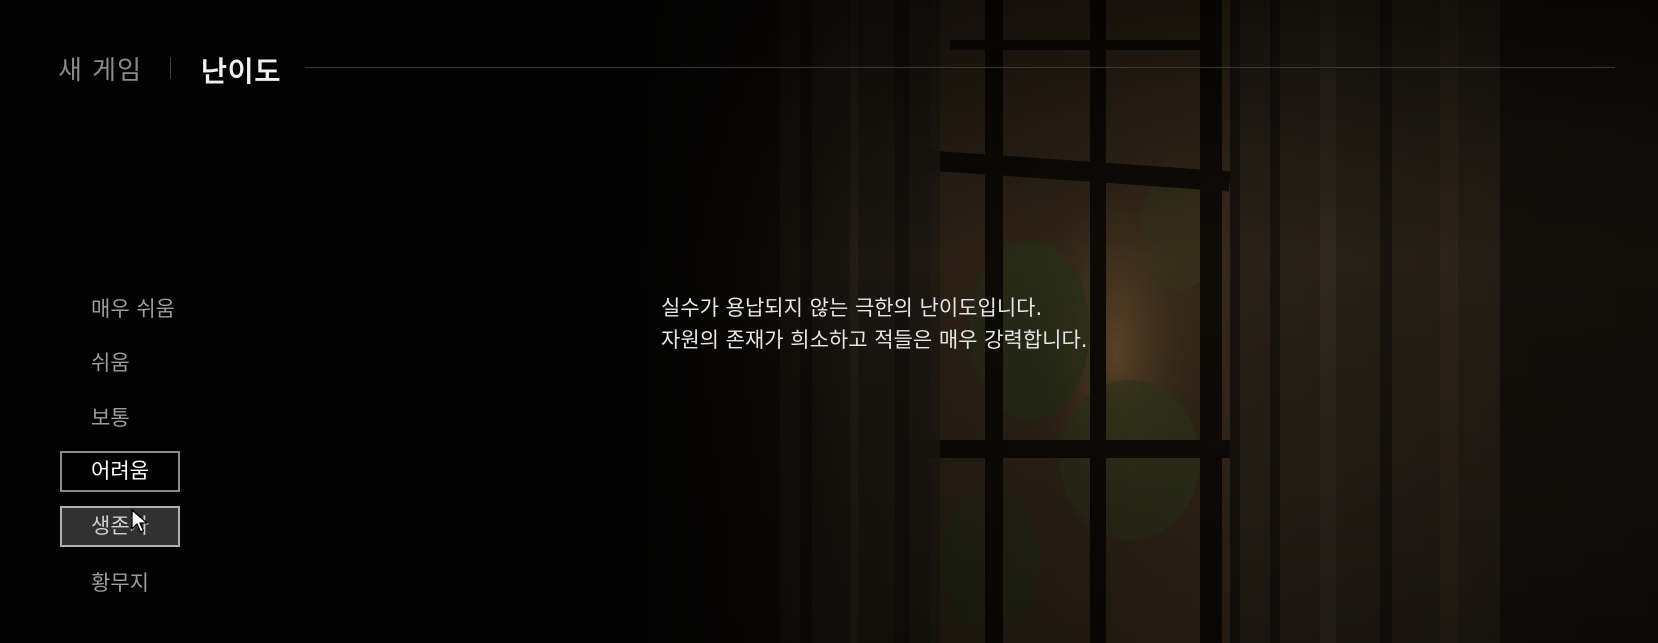  What do you see at coordinates (852, 308) in the screenshot?
I see `description-line-1: 실수가 용납되지 않는 극한의 난이도입니다.` at bounding box center [852, 308].